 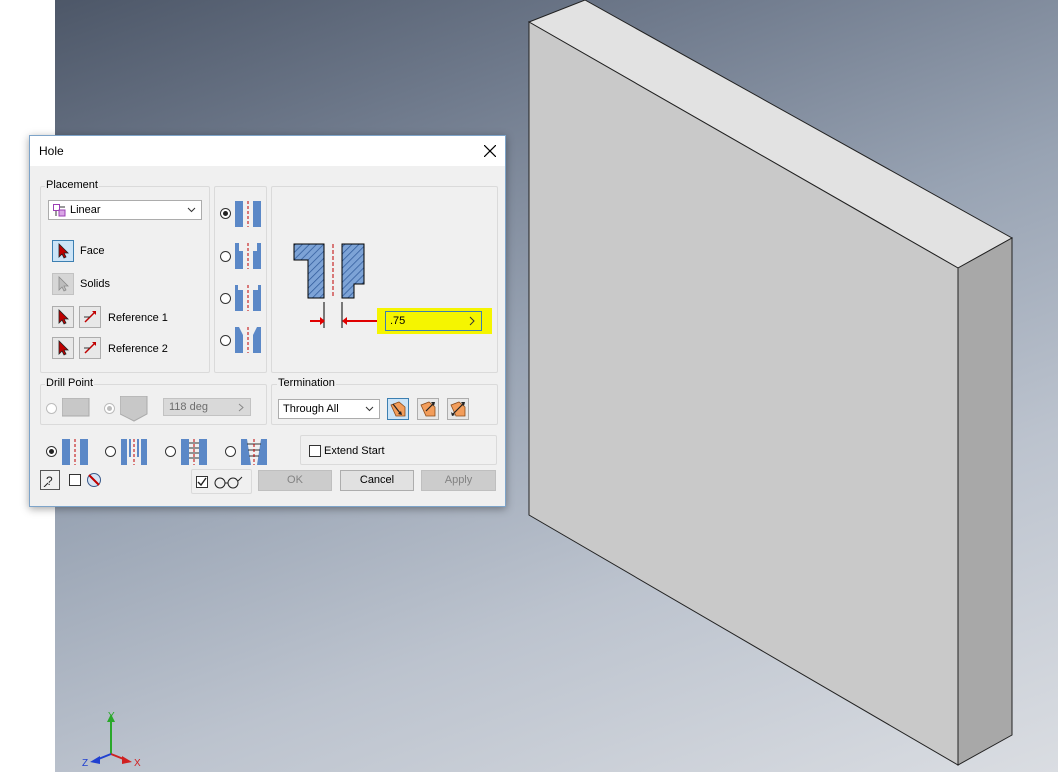 I want to click on diameter-value: .75, so click(x=398, y=321).